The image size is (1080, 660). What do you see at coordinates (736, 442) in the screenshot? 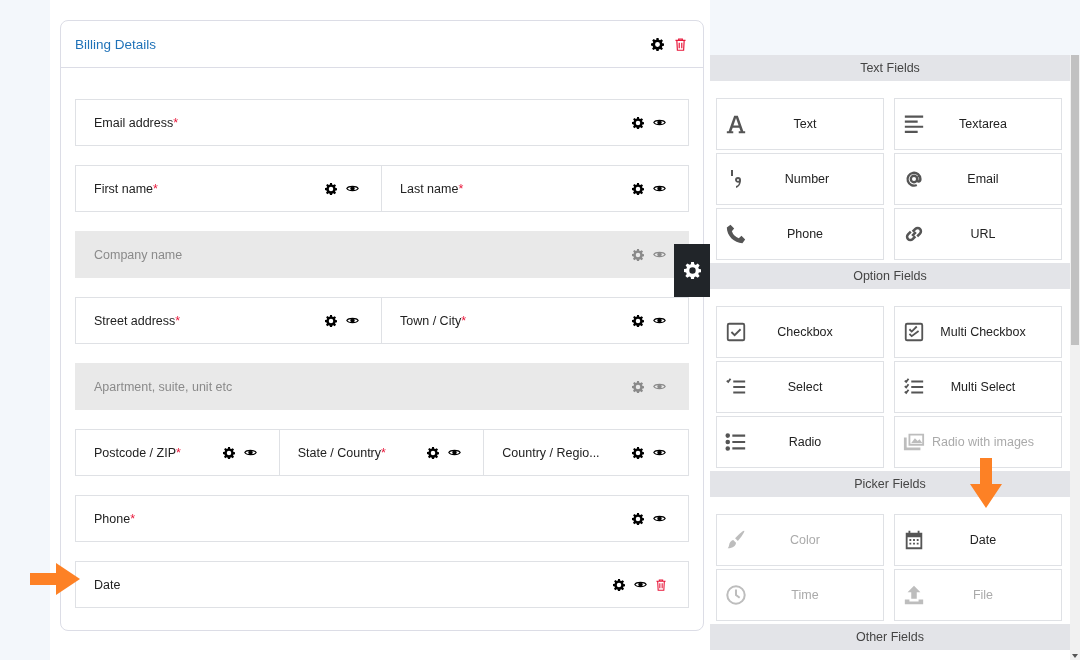
I see `bullet-list-icon` at bounding box center [736, 442].